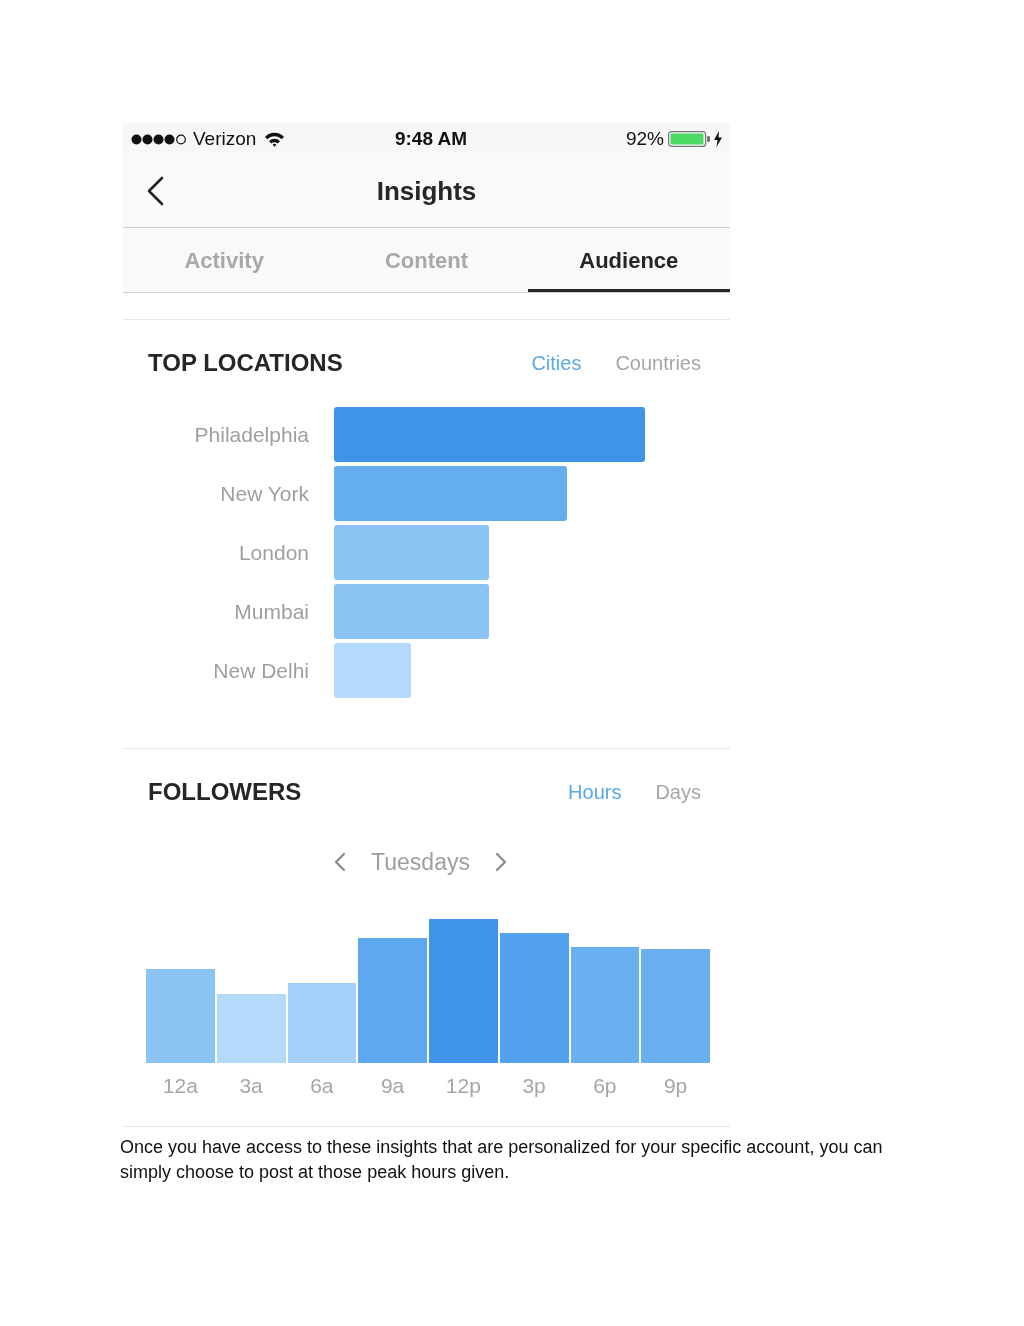  Describe the element at coordinates (595, 792) in the screenshot. I see `filter-tab: Hours` at that location.